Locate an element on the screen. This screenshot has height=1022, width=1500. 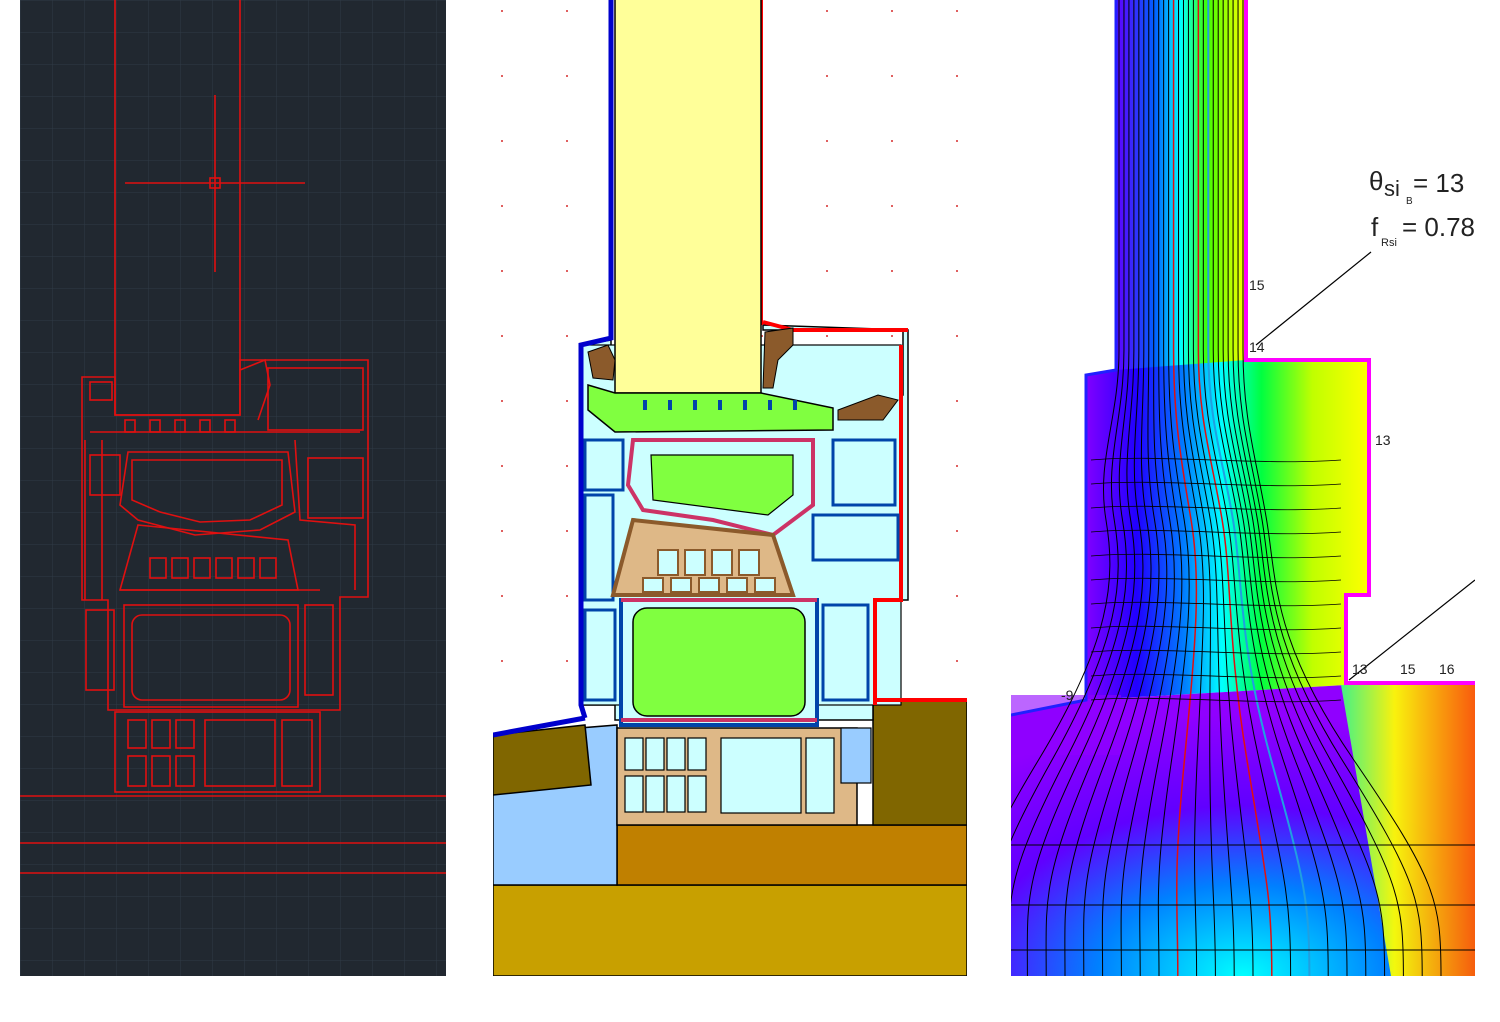
lower-insulation is located at coordinates (719, 662).